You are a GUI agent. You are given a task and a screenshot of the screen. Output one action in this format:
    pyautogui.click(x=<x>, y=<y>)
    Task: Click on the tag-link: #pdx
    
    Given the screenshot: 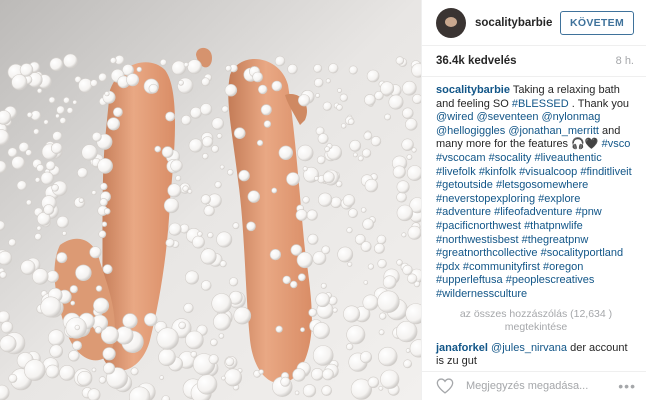 What is the action you would take?
    pyautogui.click(x=448, y=267)
    